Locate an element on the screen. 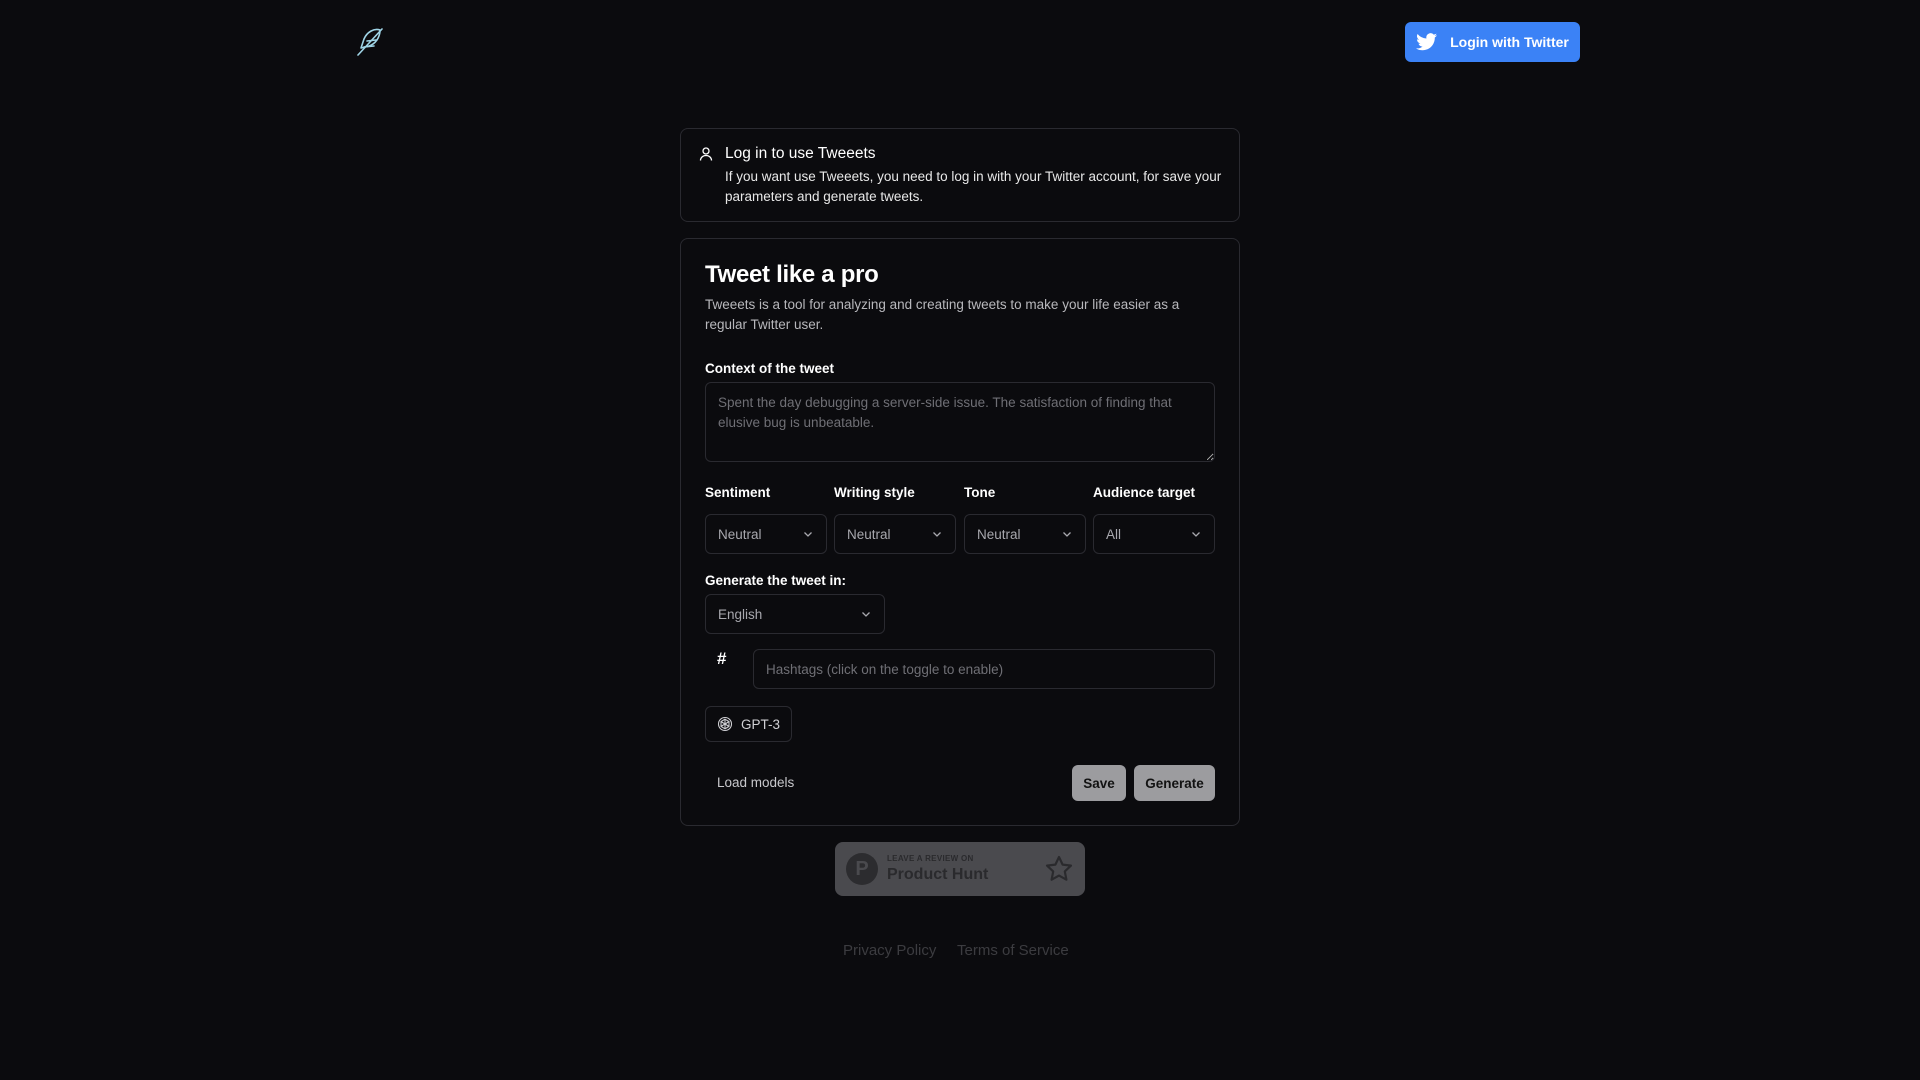  save-button: Save is located at coordinates (1099, 783).